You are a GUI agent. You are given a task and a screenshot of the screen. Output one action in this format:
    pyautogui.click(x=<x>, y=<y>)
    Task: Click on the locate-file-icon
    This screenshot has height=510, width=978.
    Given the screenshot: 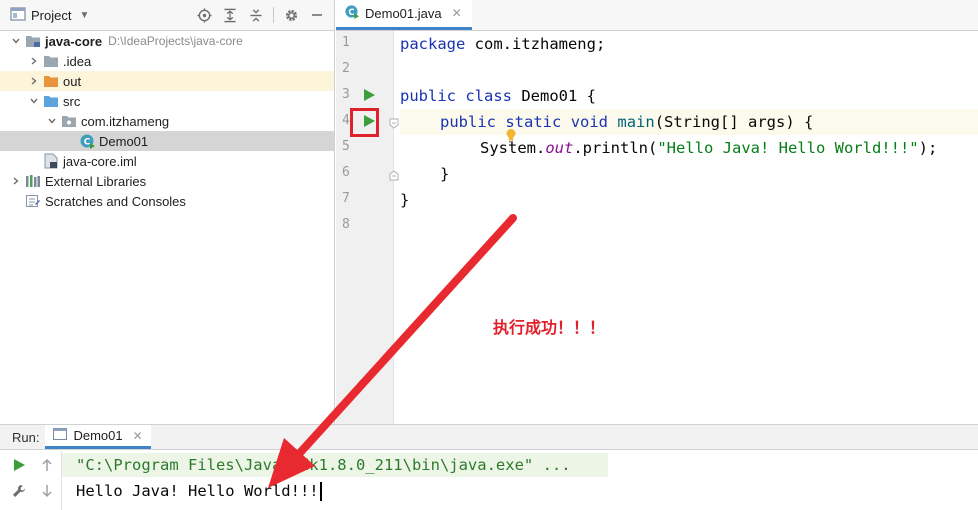 What is the action you would take?
    pyautogui.click(x=204, y=15)
    